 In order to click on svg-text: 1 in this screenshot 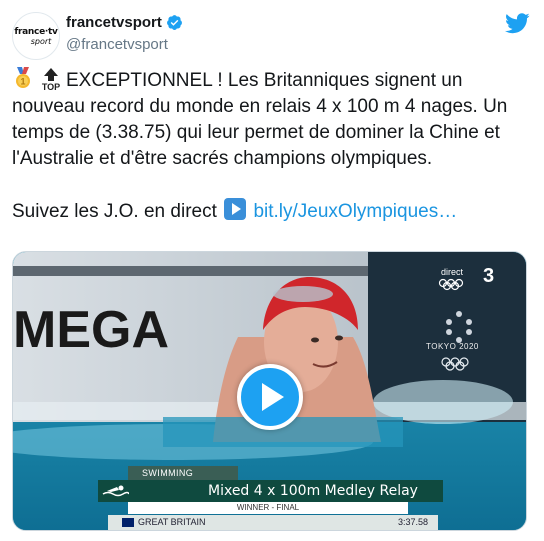, I will do `click(22, 82)`.